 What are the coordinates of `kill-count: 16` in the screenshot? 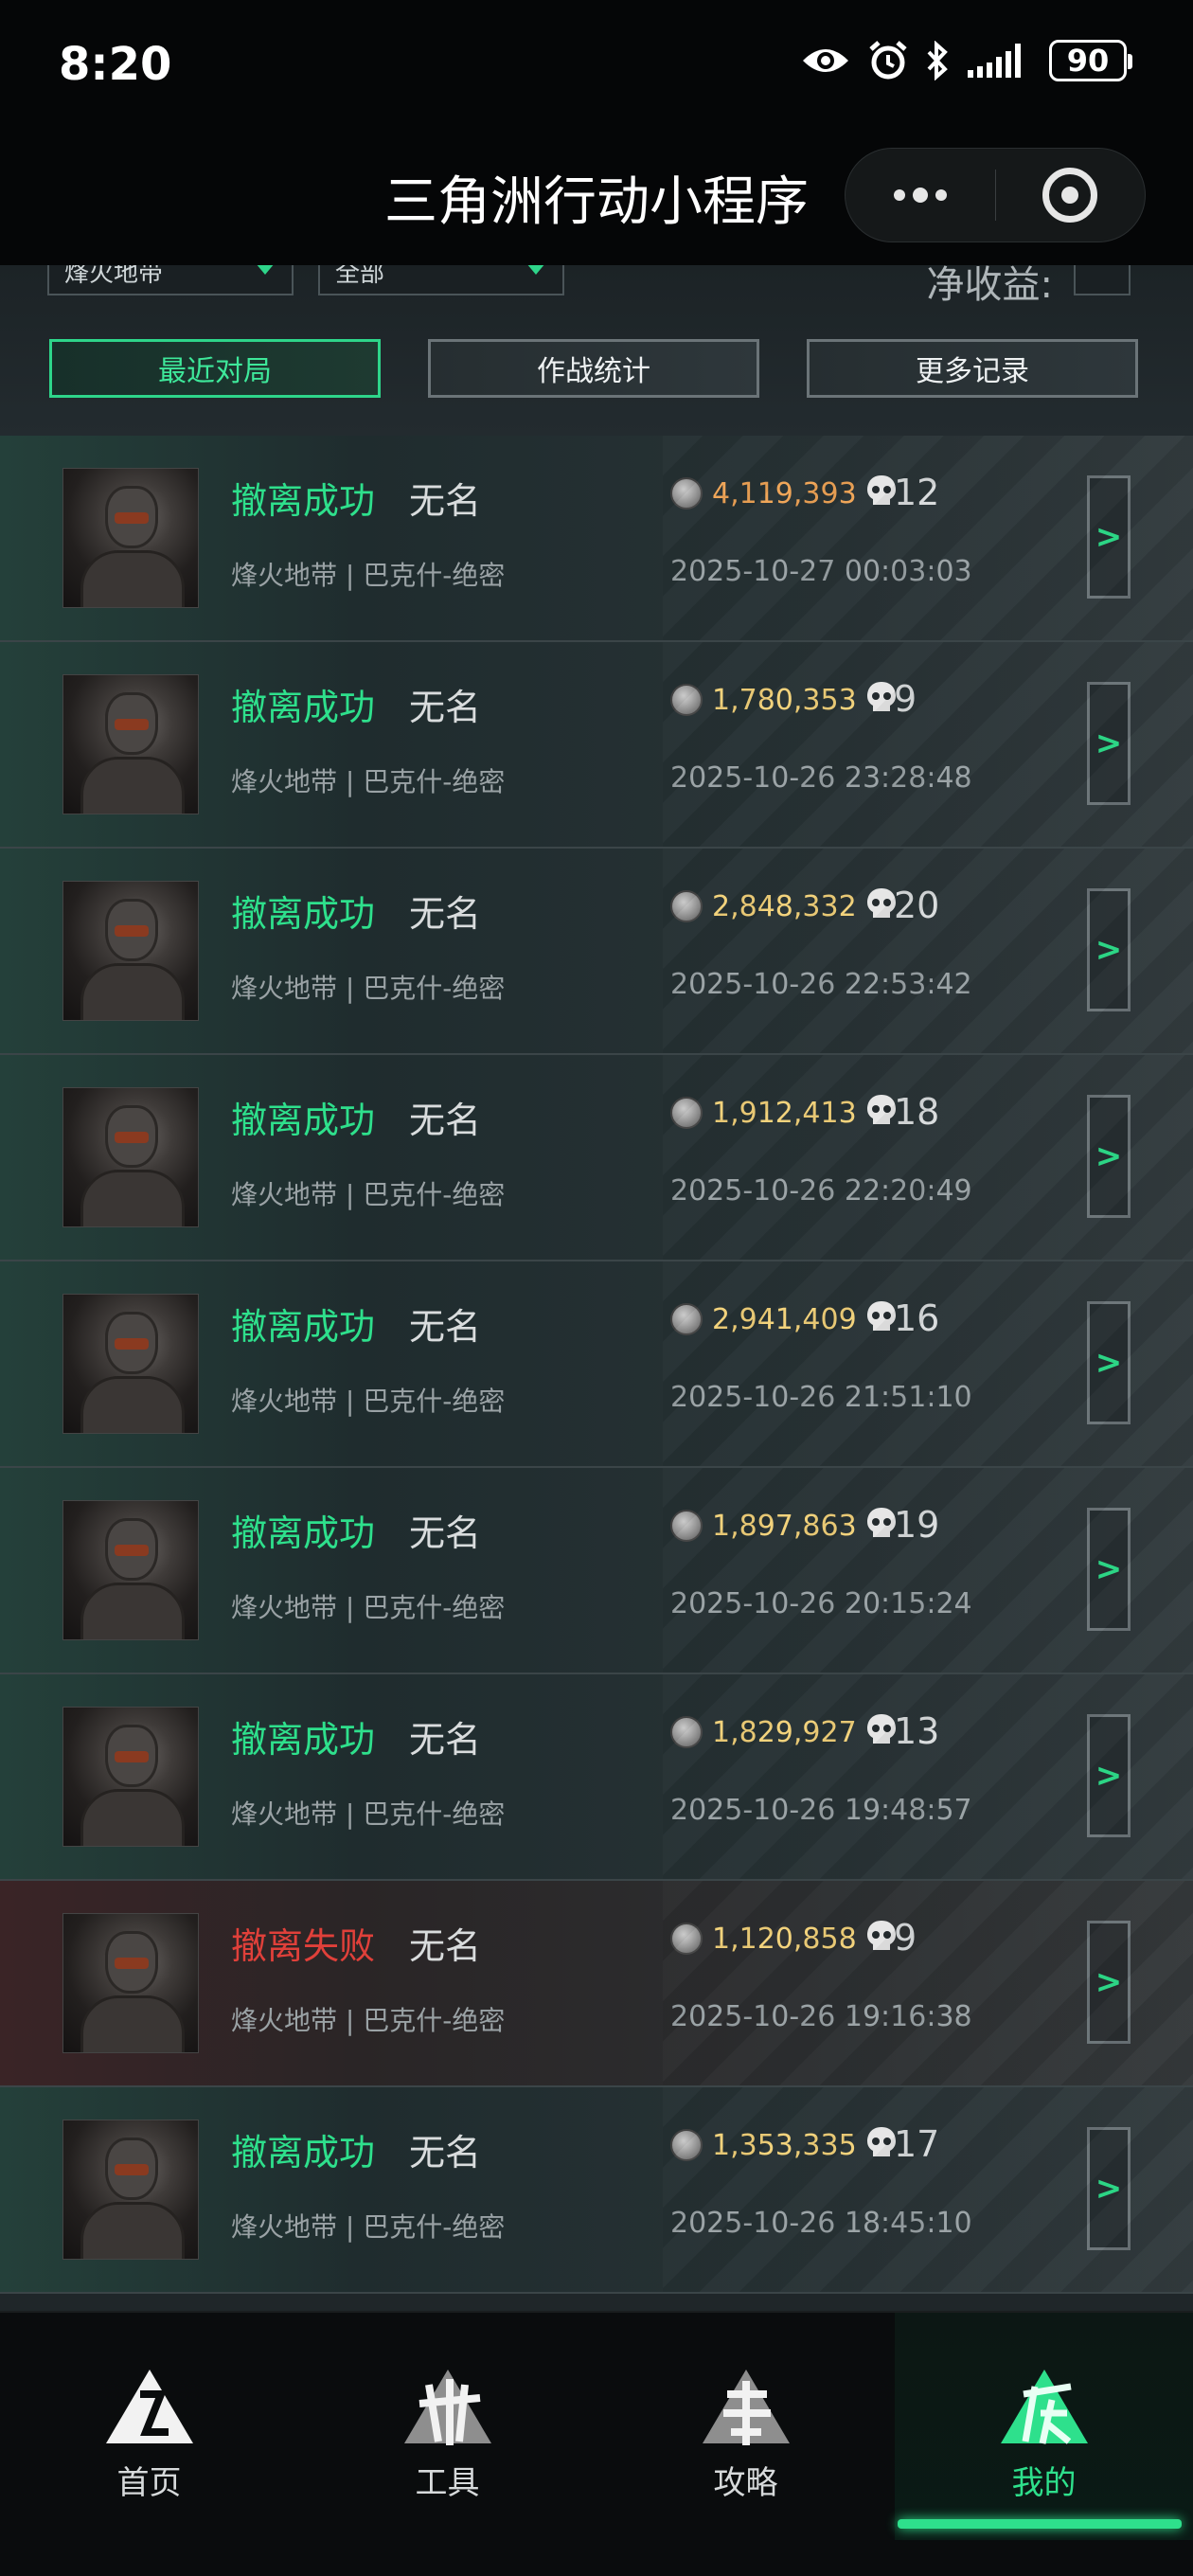 It's located at (917, 1318).